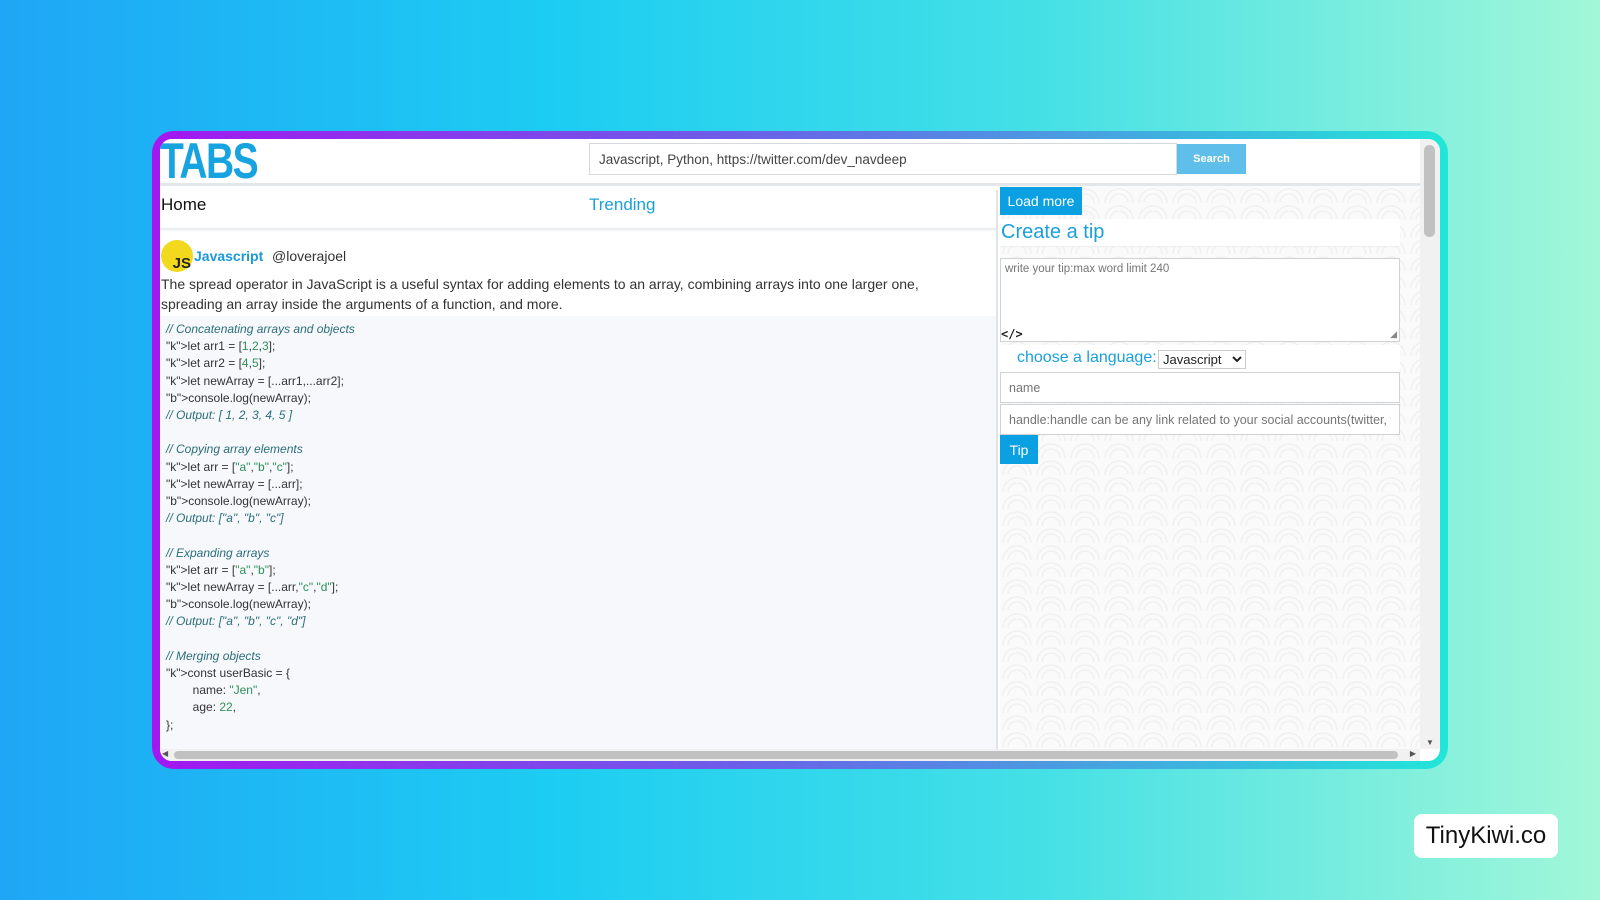 The width and height of the screenshot is (1600, 900). I want to click on search-input, so click(883, 159).